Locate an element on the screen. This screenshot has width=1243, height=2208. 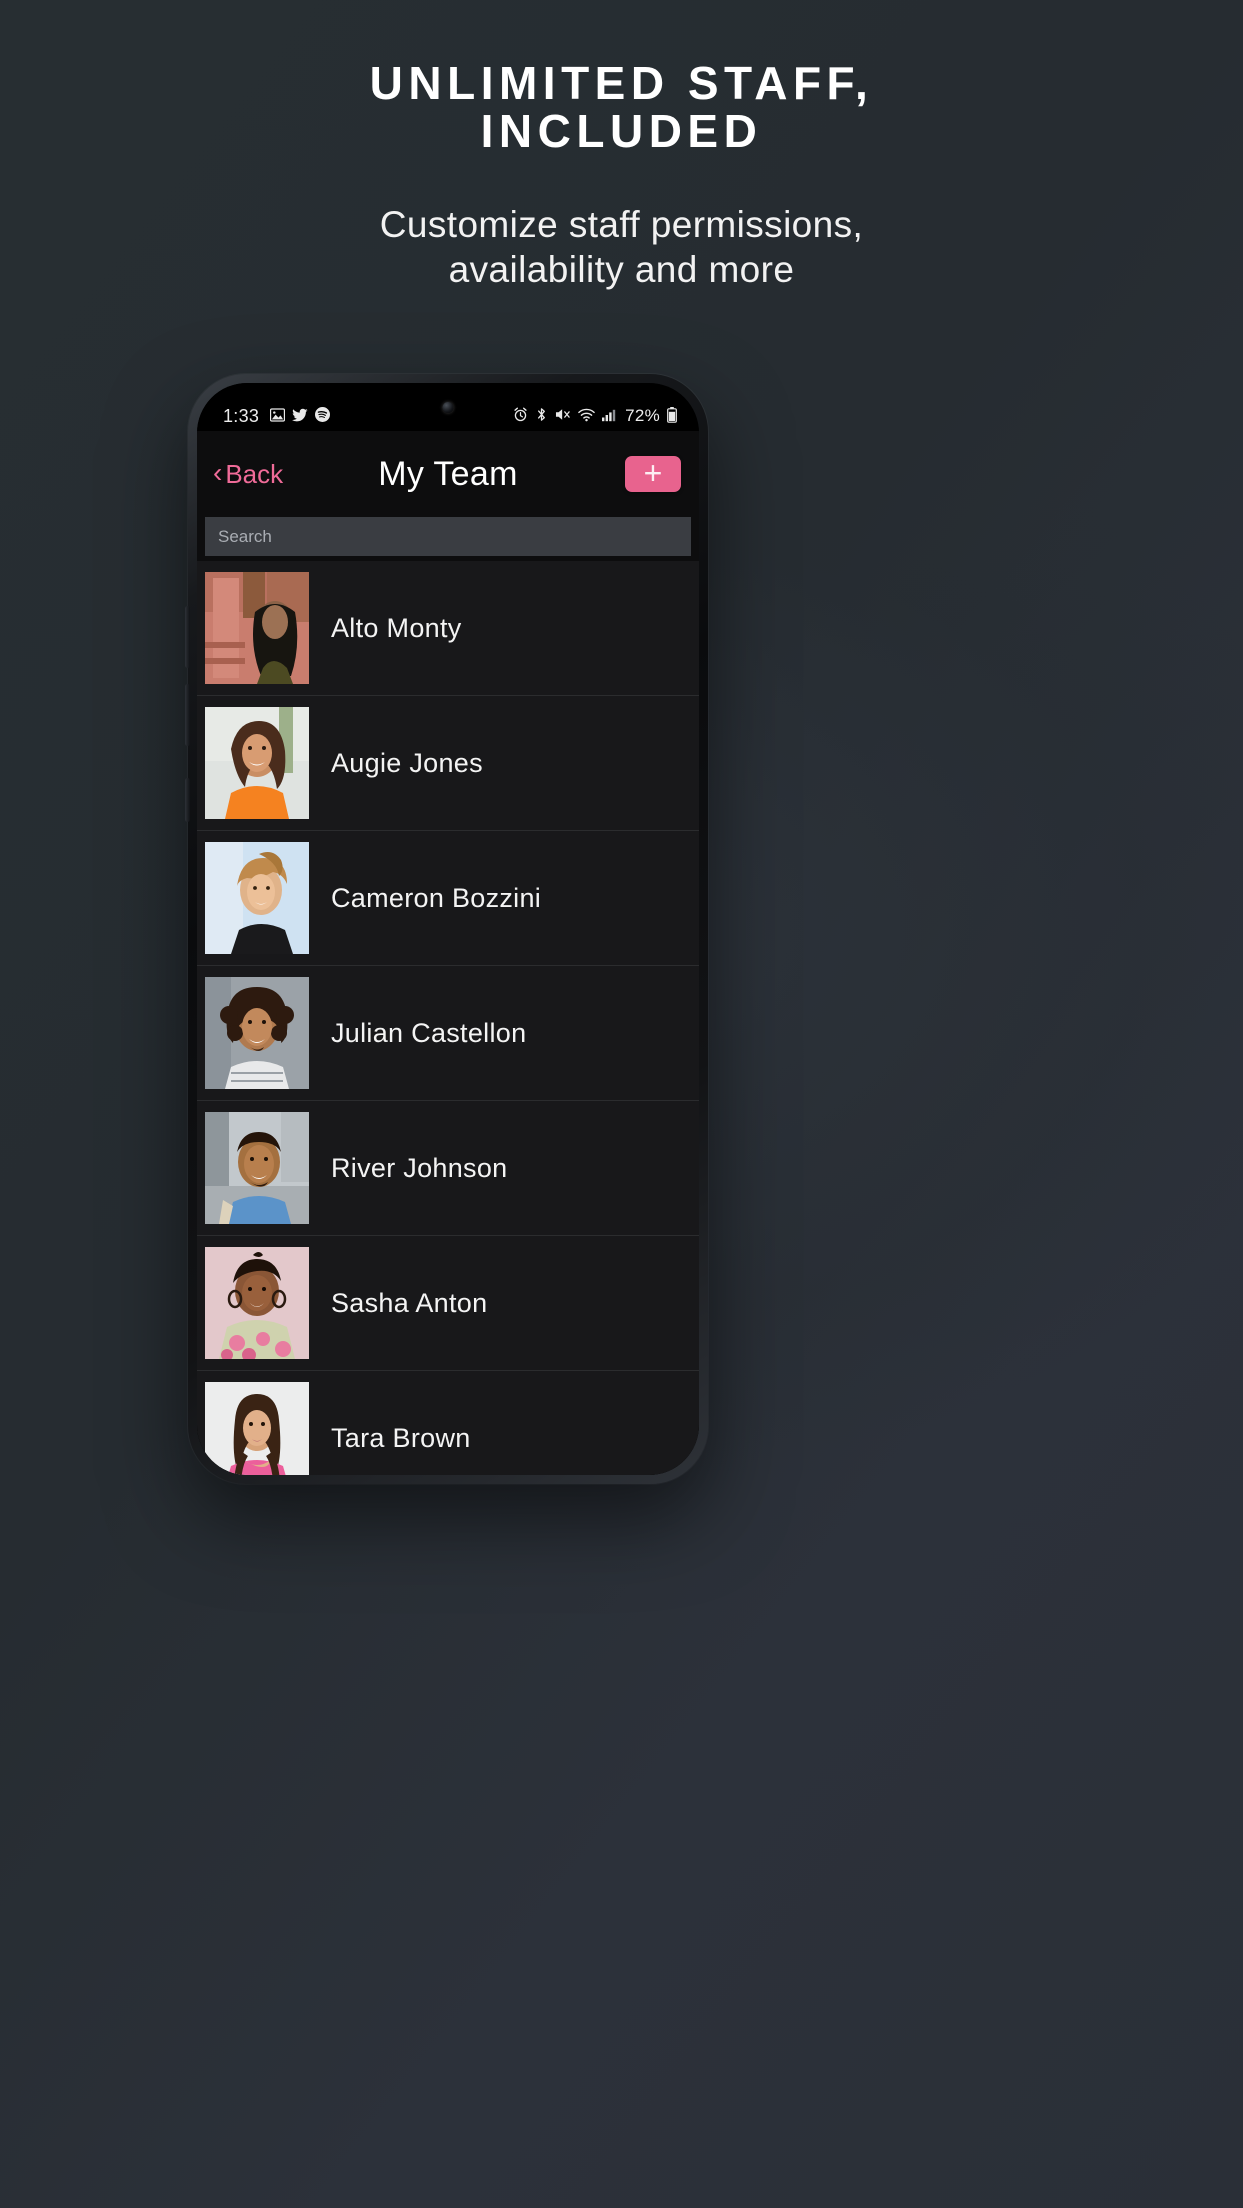
staff-name: Sasha Anton is located at coordinates (409, 1302).